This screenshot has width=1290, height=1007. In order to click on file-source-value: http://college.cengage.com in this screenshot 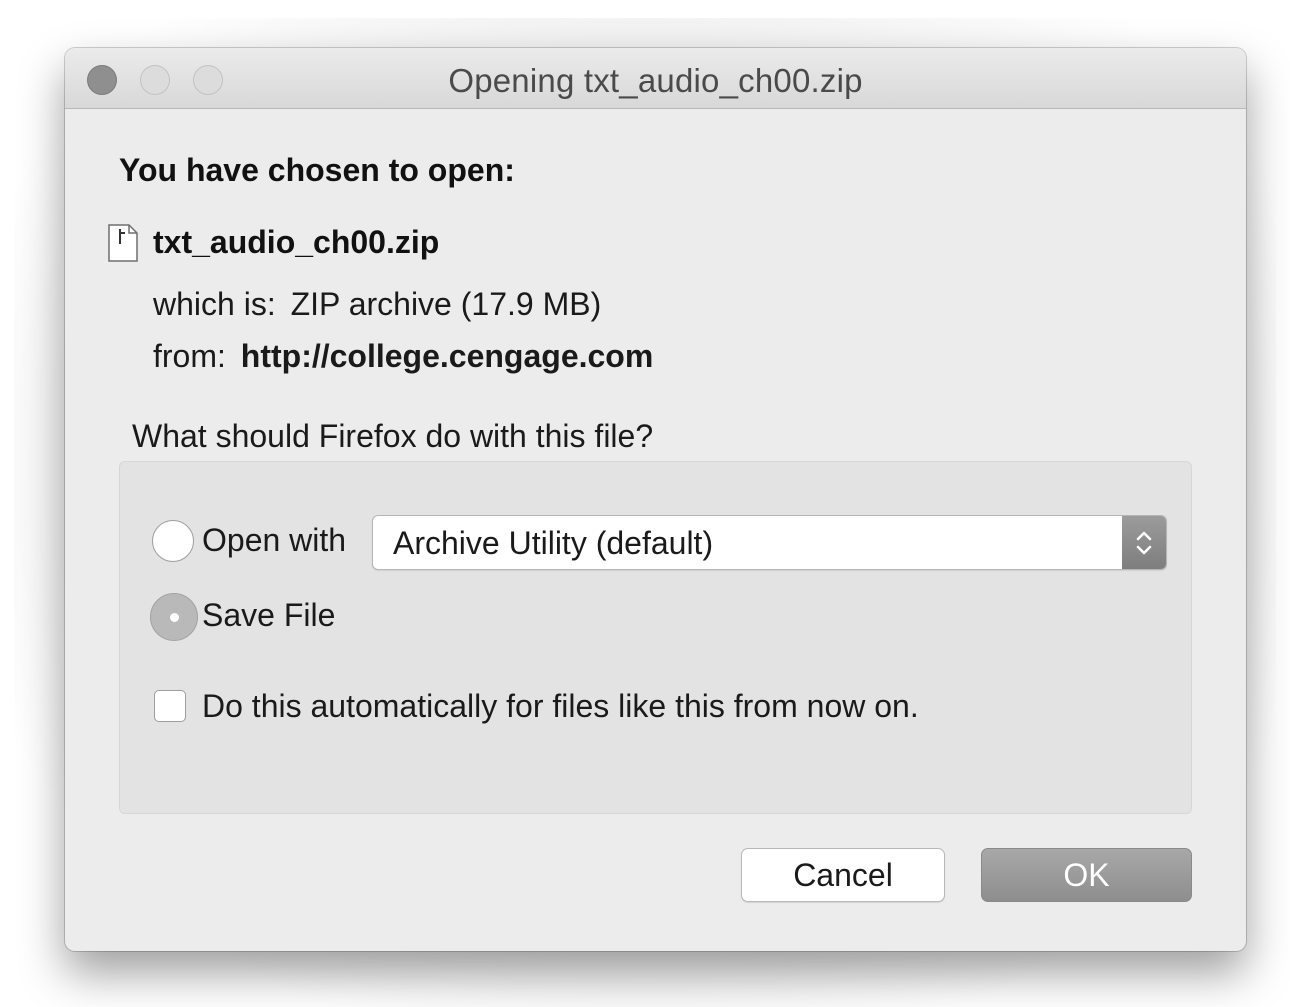, I will do `click(447, 356)`.